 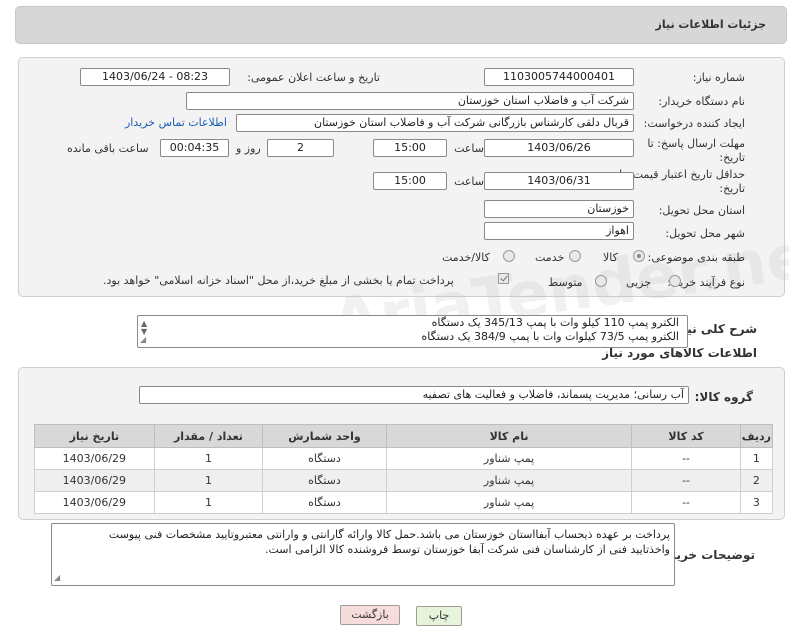 I want to click on validity-time-field: 15:00, so click(x=410, y=181).